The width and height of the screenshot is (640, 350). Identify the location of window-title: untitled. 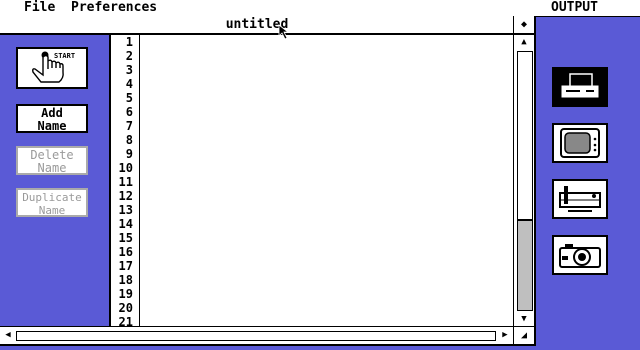
(257, 24).